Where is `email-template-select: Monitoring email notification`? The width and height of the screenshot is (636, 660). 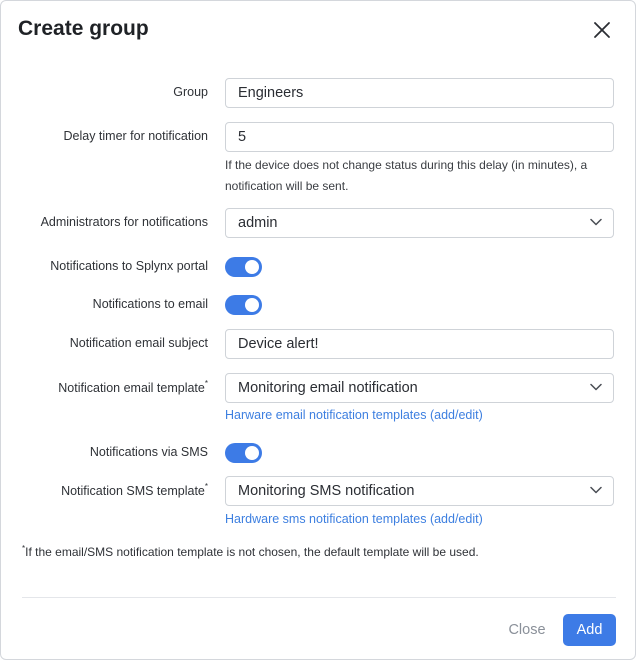
email-template-select: Monitoring email notification is located at coordinates (419, 388).